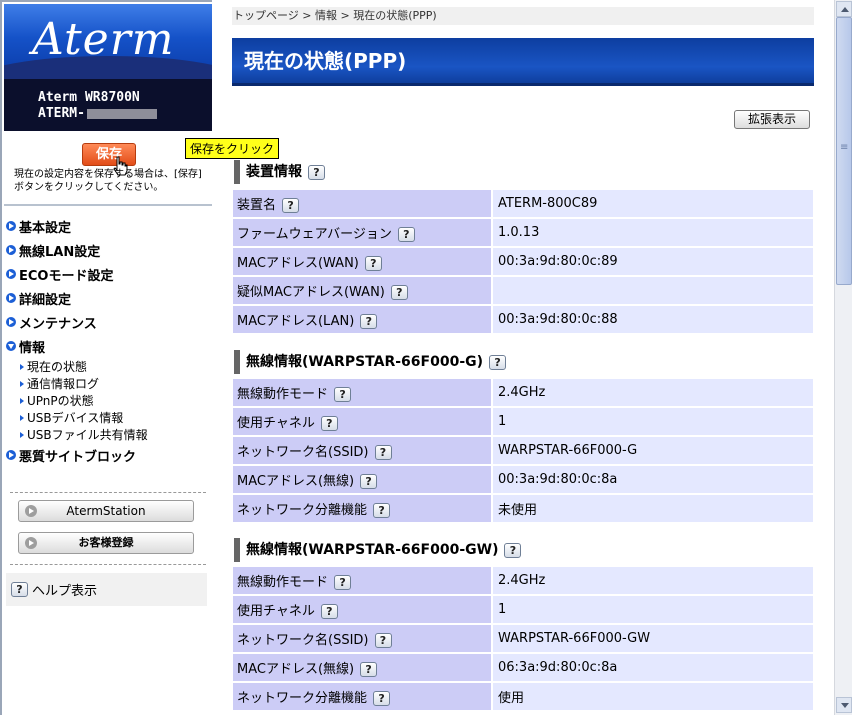 The height and width of the screenshot is (715, 852). I want to click on menu-item: 情報, so click(109, 346).